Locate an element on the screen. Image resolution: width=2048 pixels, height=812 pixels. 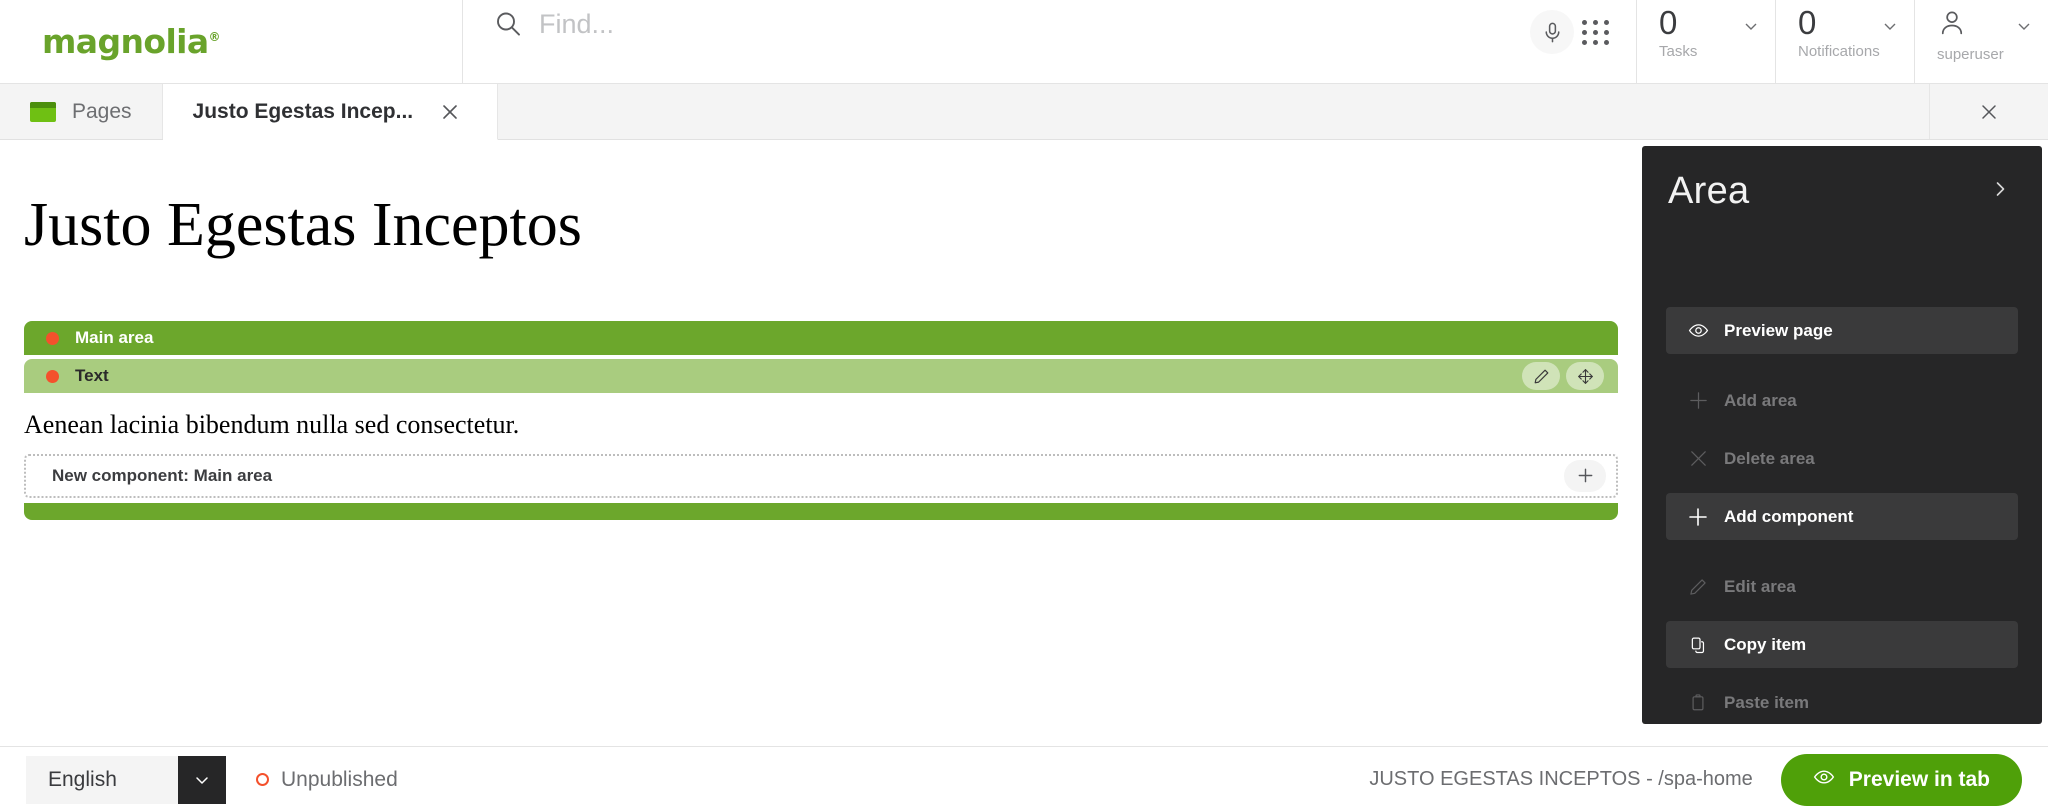
new-component-label: New component: Main area is located at coordinates (162, 475).